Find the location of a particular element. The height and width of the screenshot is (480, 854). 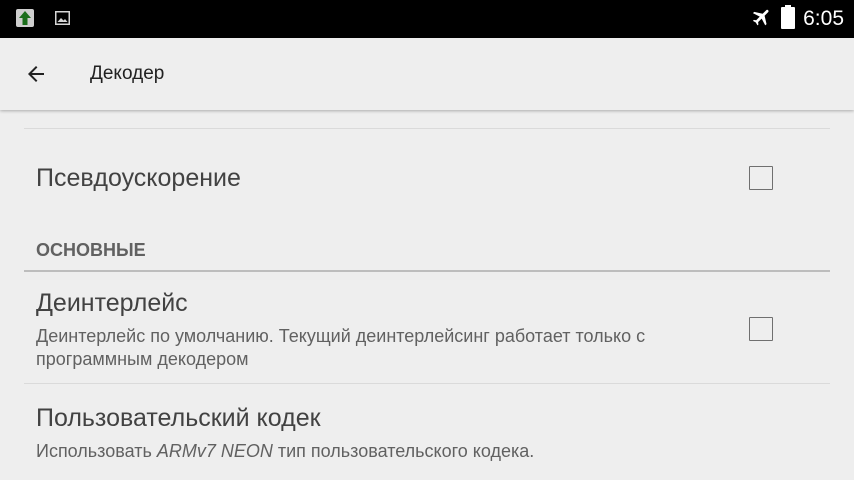

battery-icon is located at coordinates (788, 19).